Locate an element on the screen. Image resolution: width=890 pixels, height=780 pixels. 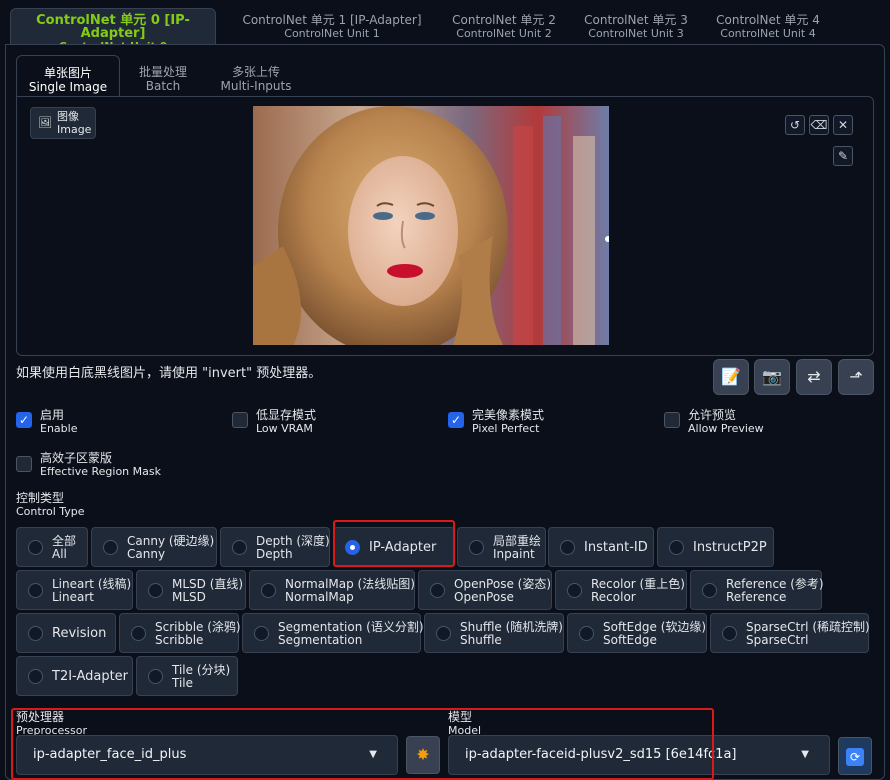
control-type-ip-adapter: IP-Adapter is located at coordinates (394, 547).